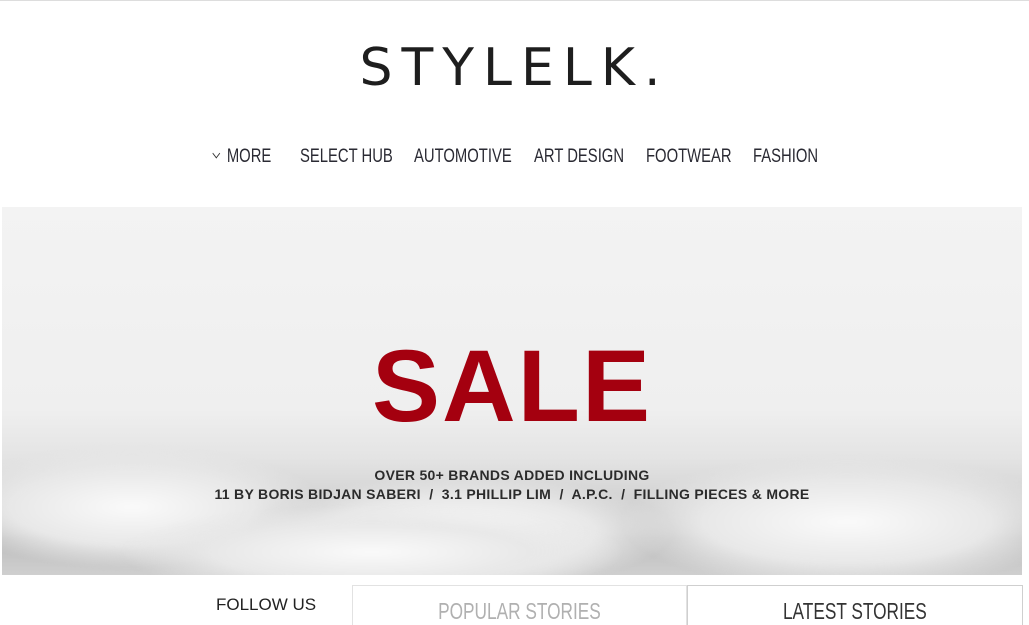 This screenshot has width=1029, height=625. I want to click on tab-label: LATEST STORIES, so click(855, 611).